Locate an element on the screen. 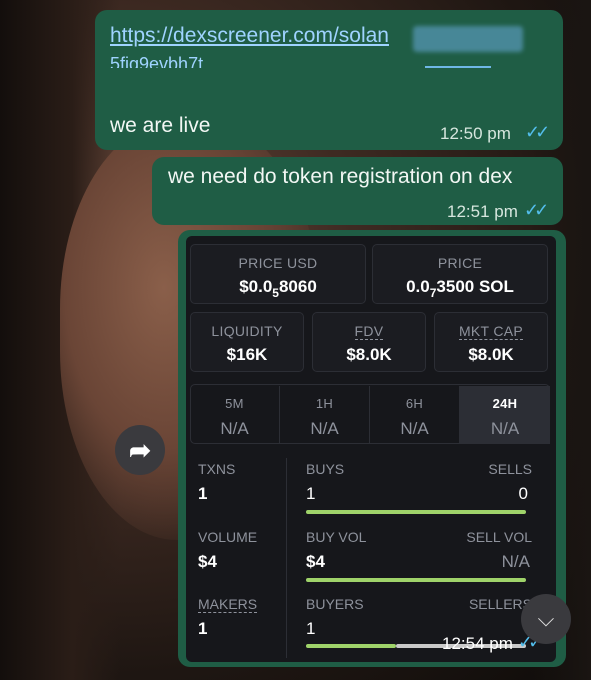 This screenshot has width=591, height=680. price-sol-box: PRICE 0.073500 SOL is located at coordinates (460, 274).